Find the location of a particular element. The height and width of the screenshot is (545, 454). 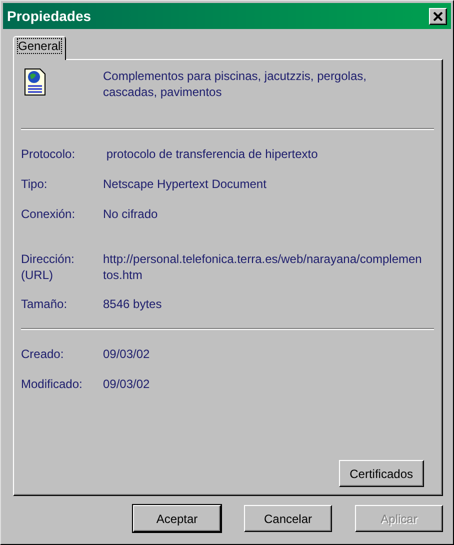

window-title: Propiedades is located at coordinates (49, 16).